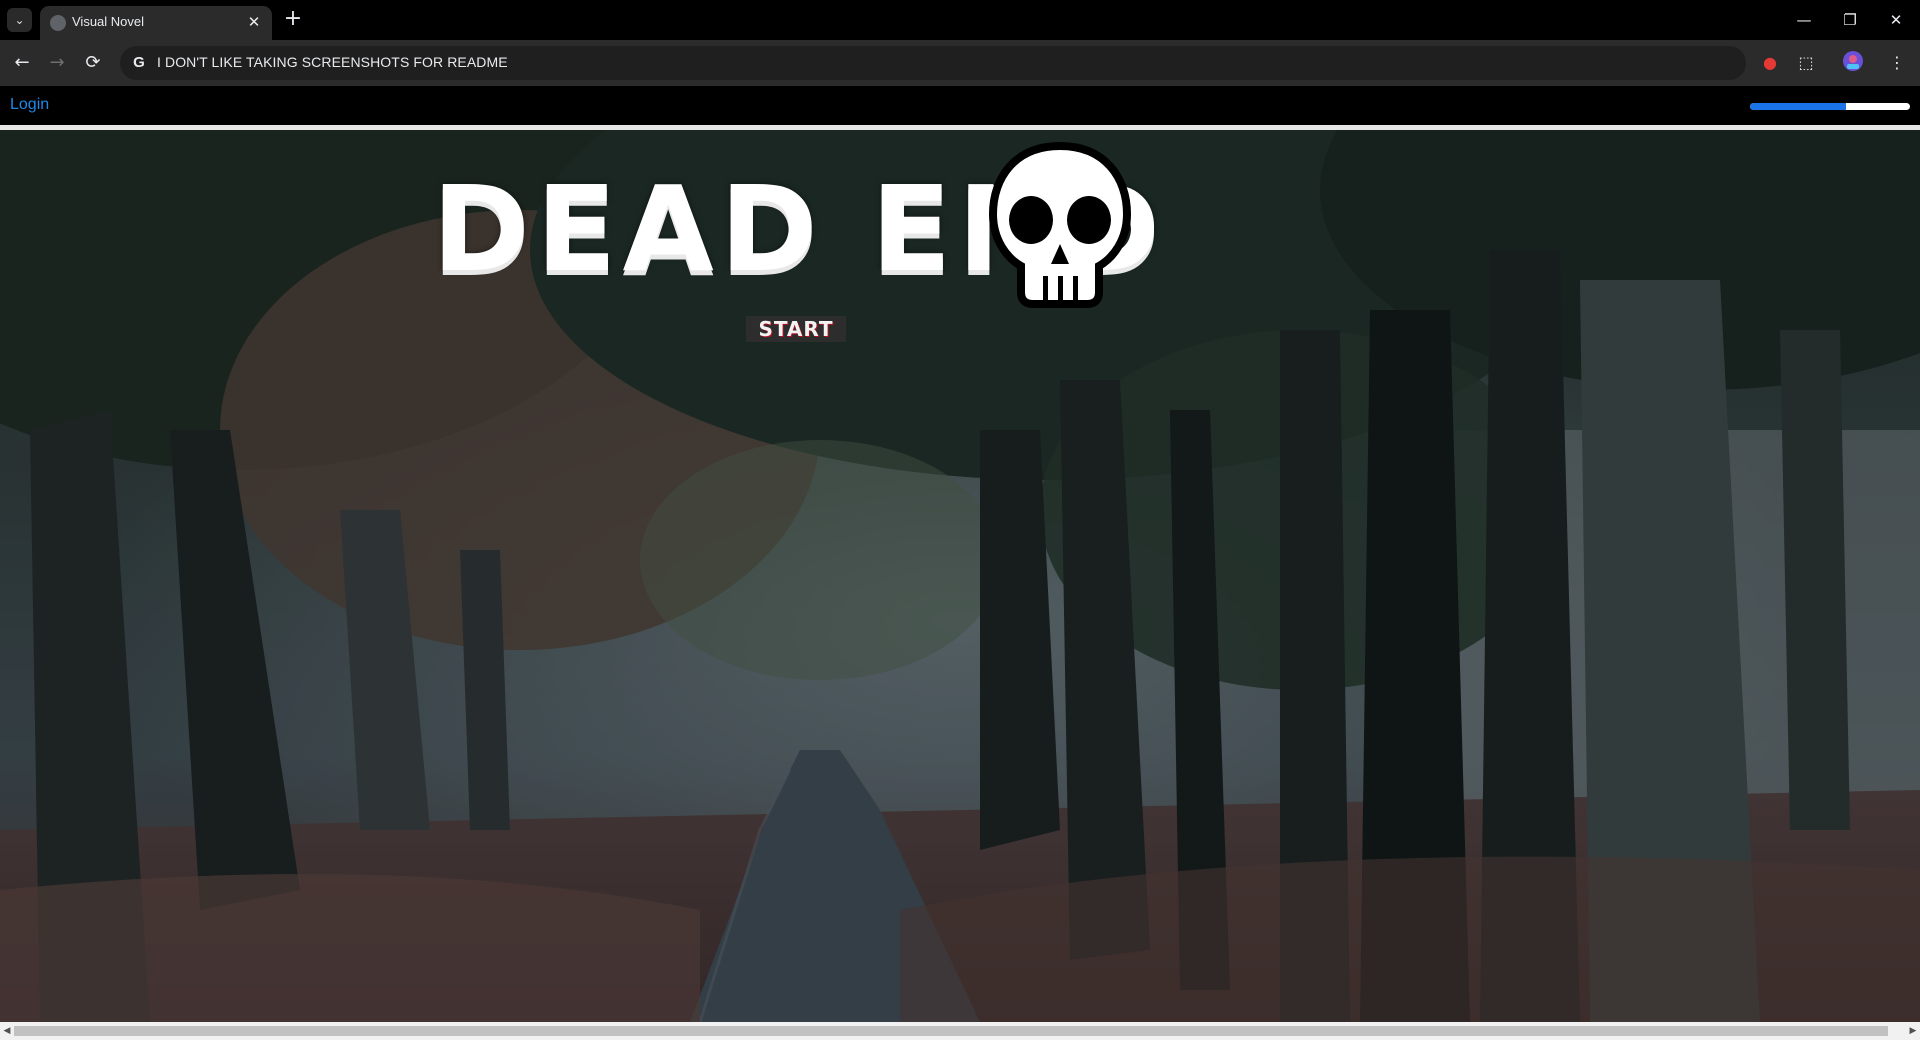 The width and height of the screenshot is (1920, 1040). I want to click on forward-button: →, so click(57, 63).